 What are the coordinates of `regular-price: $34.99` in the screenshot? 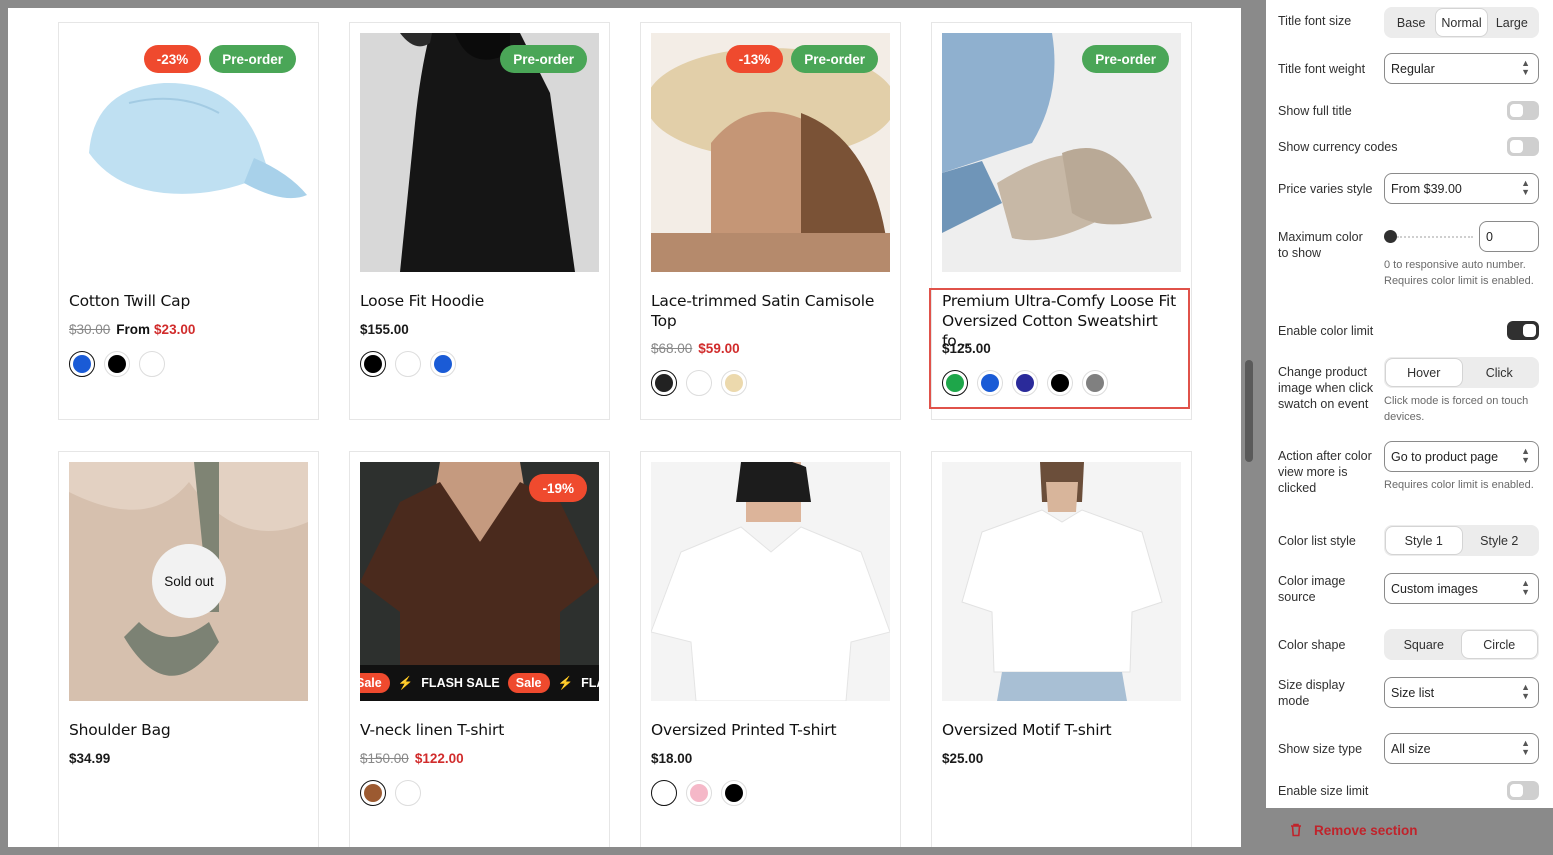 It's located at (90, 758).